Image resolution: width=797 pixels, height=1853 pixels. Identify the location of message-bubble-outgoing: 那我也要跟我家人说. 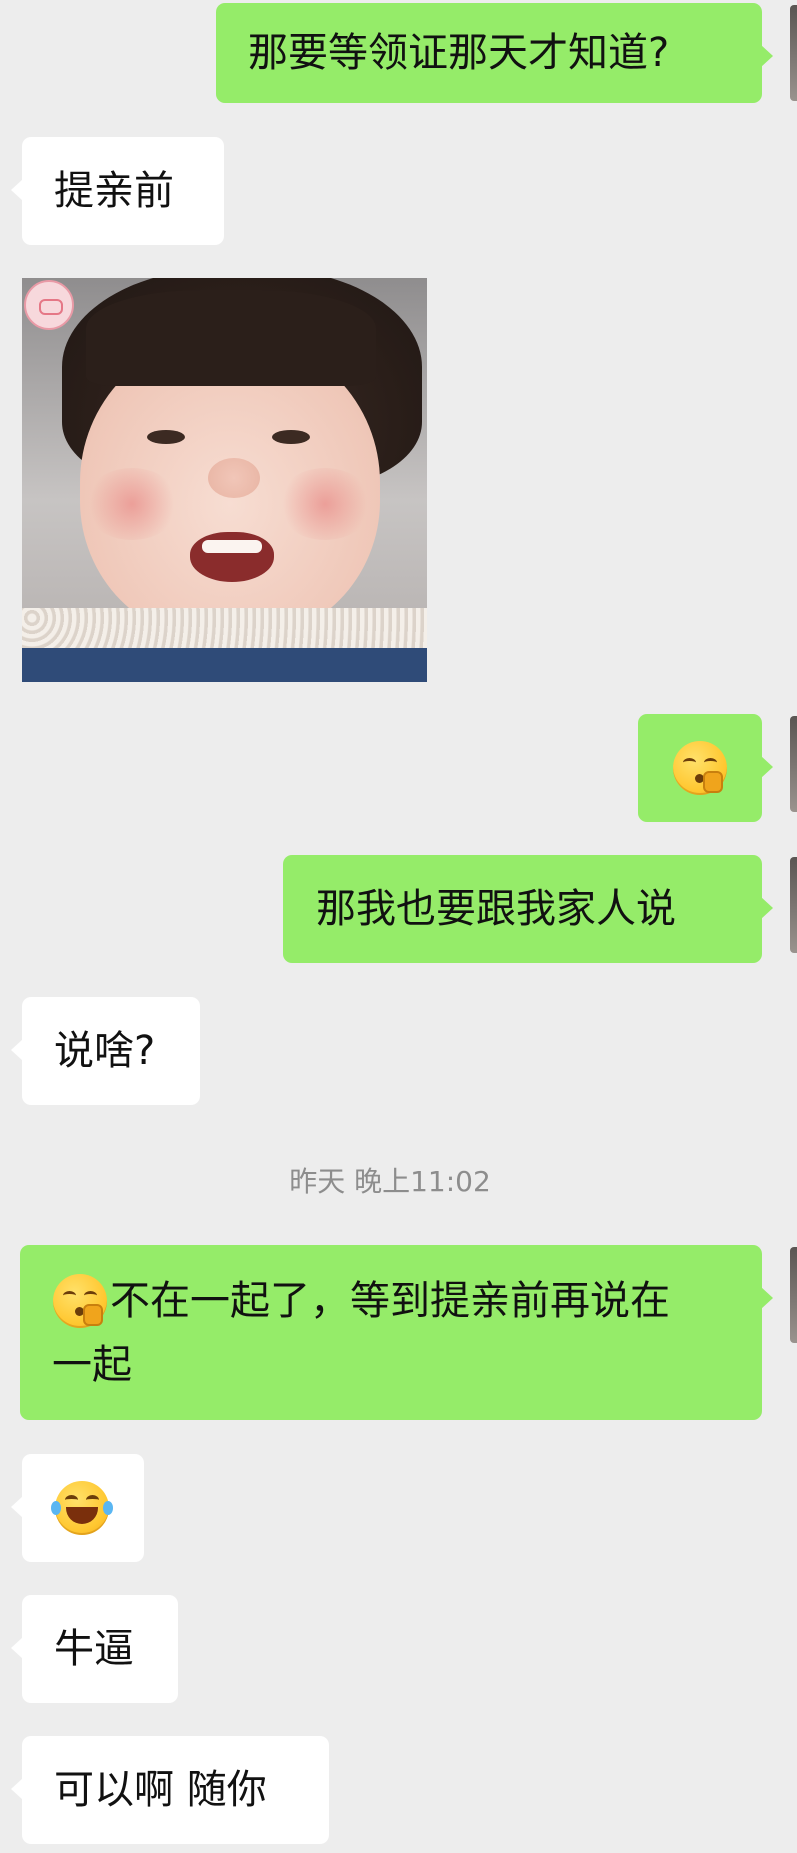
(528, 909).